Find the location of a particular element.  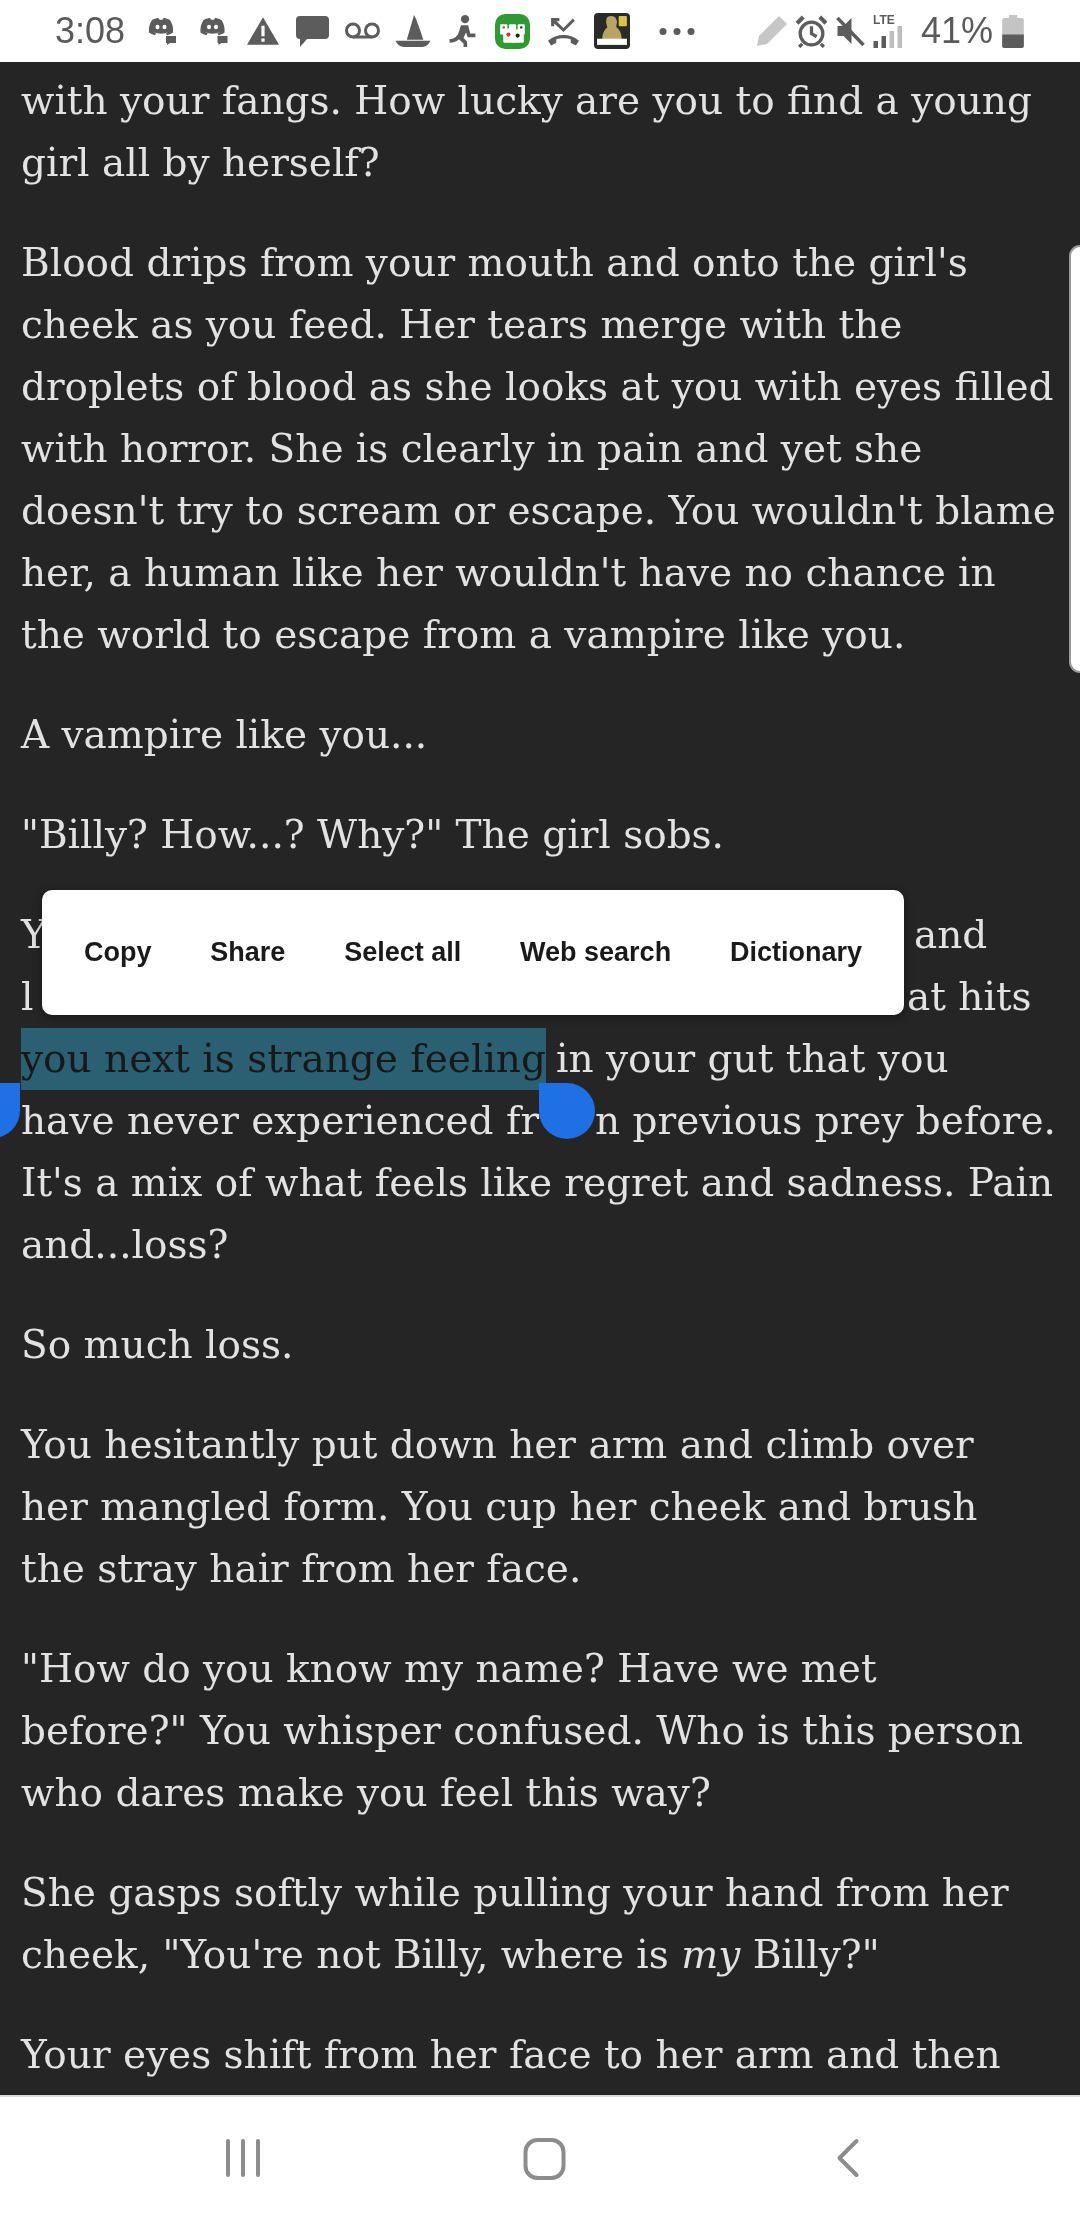

missed-call-icon is located at coordinates (564, 31).